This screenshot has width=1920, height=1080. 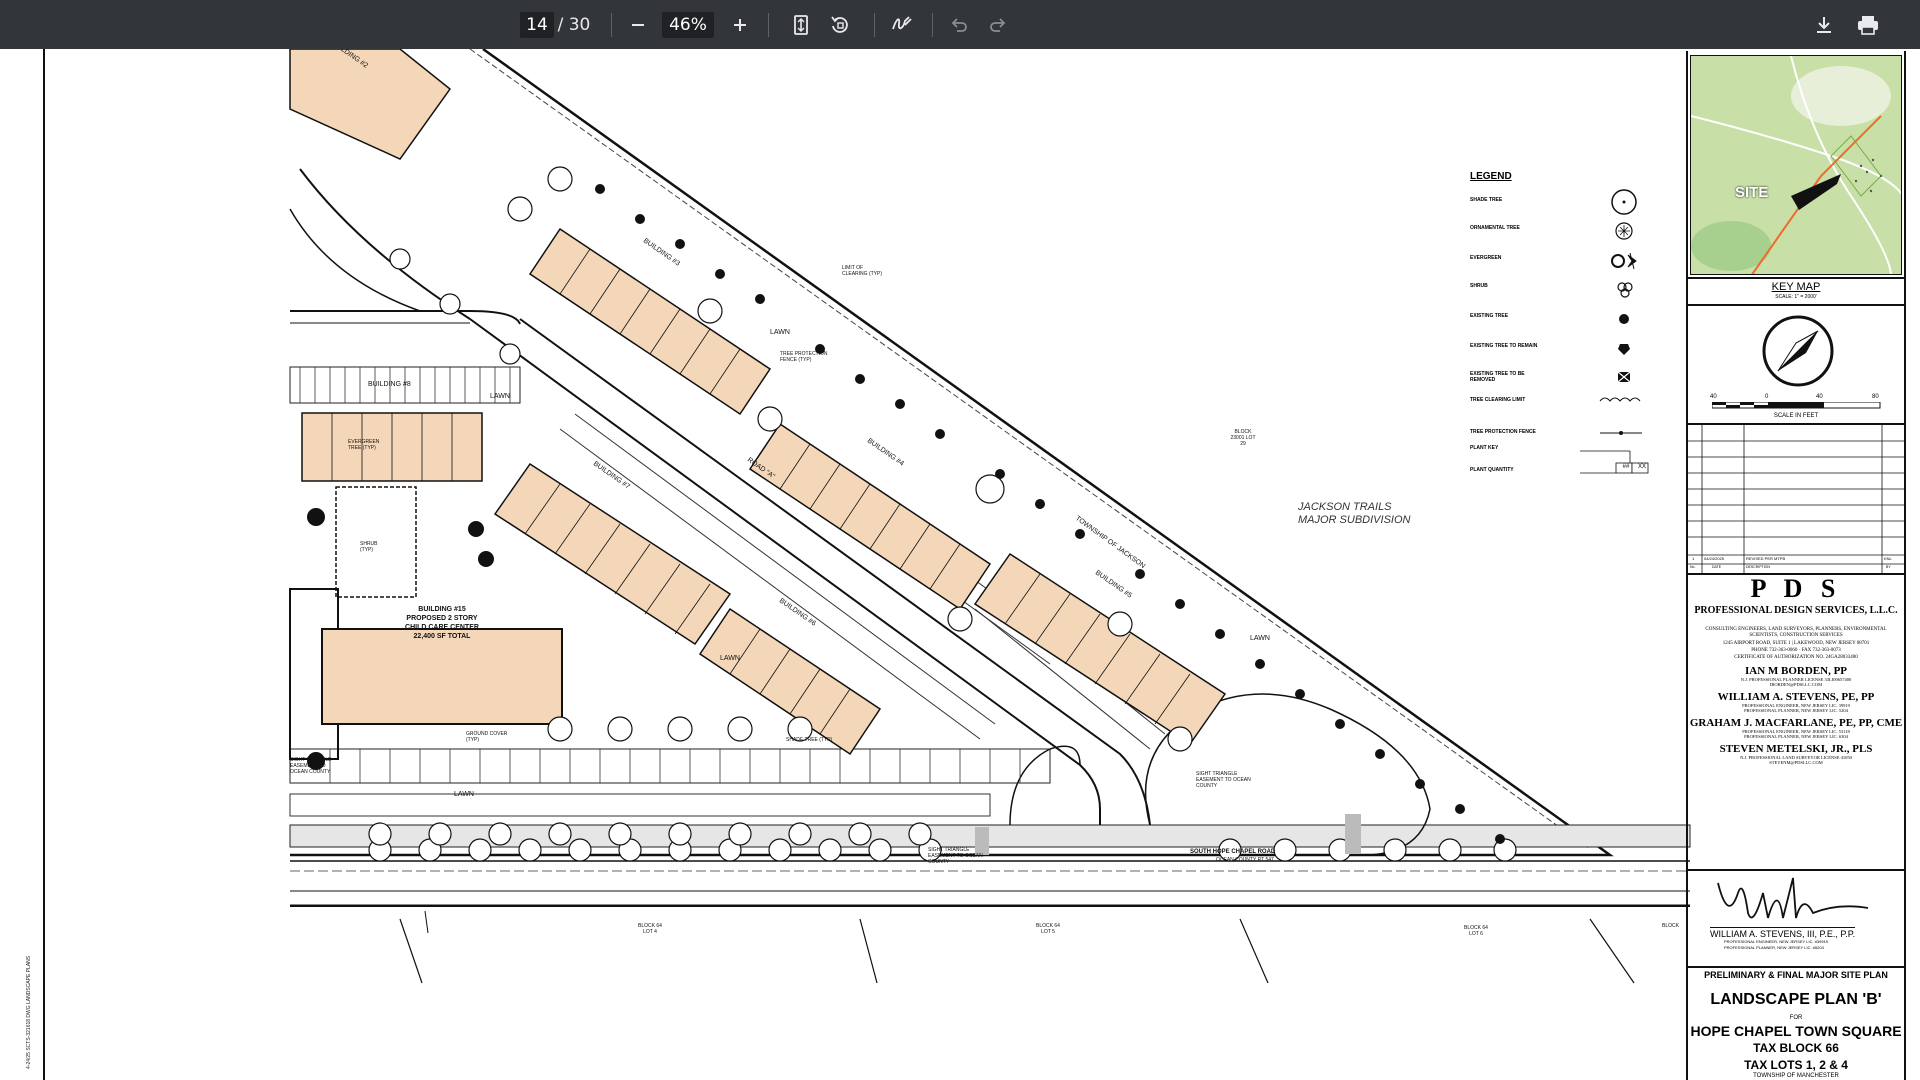 What do you see at coordinates (1796, 684) in the screenshot?
I see `professional-email: IBORDEN@PDSLLC.COM` at bounding box center [1796, 684].